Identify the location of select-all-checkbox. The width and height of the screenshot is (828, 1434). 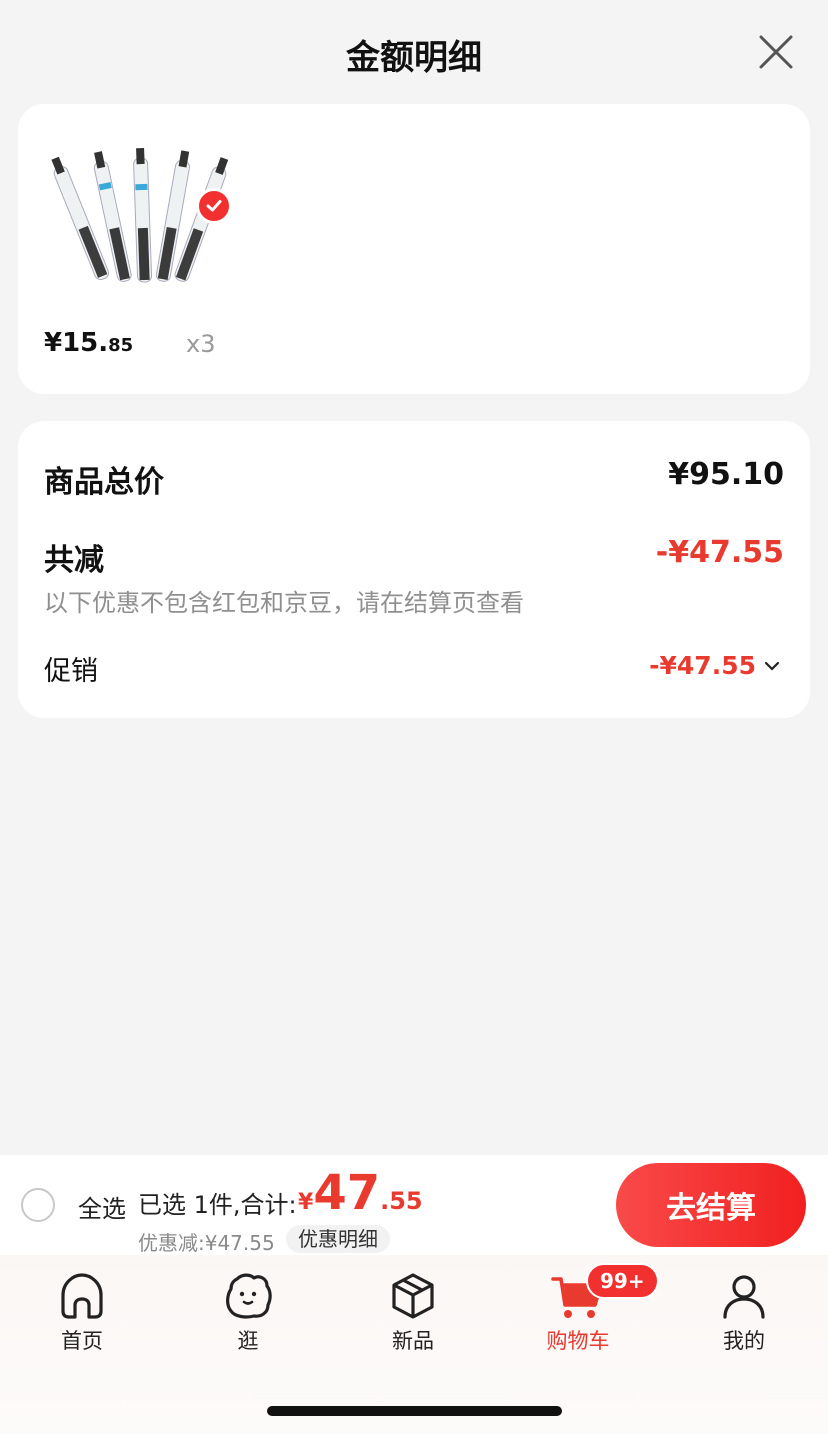
(38, 1205).